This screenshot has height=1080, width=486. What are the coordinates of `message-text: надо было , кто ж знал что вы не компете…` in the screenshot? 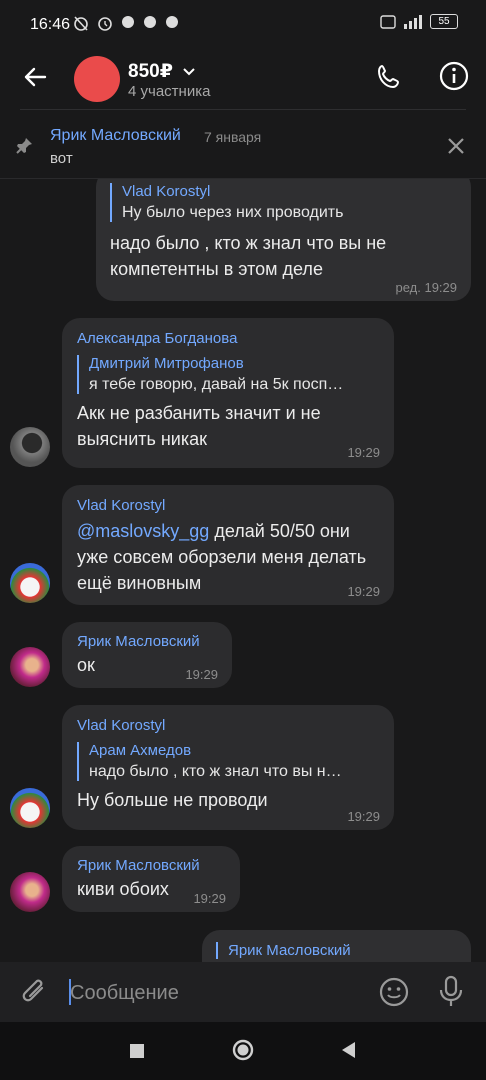 It's located at (248, 256).